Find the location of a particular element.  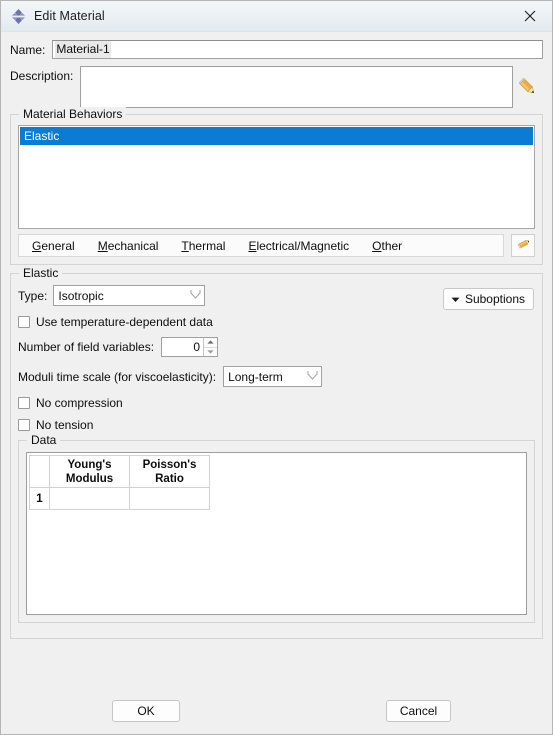

abaqus-material-icon is located at coordinates (18, 16).